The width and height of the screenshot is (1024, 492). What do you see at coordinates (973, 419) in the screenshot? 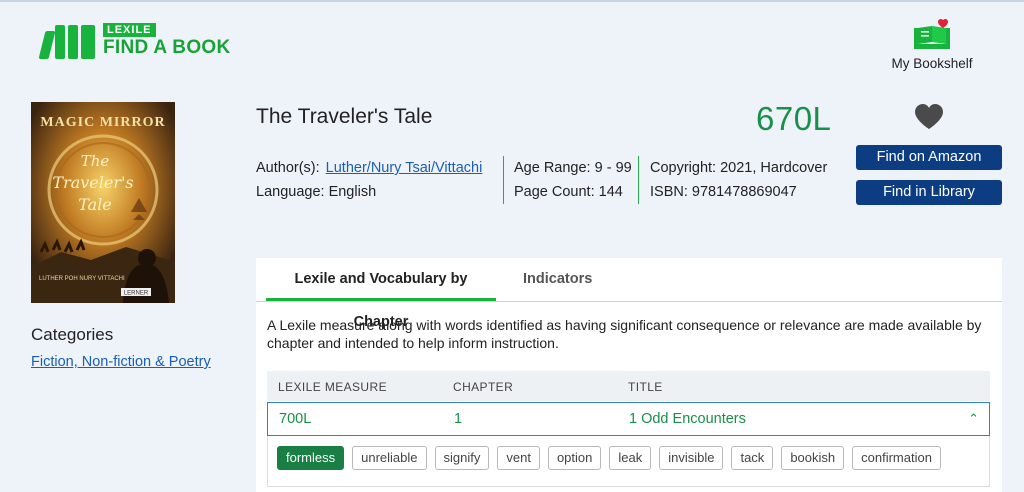
I see `chevron-up-icon: ⌃` at bounding box center [973, 419].